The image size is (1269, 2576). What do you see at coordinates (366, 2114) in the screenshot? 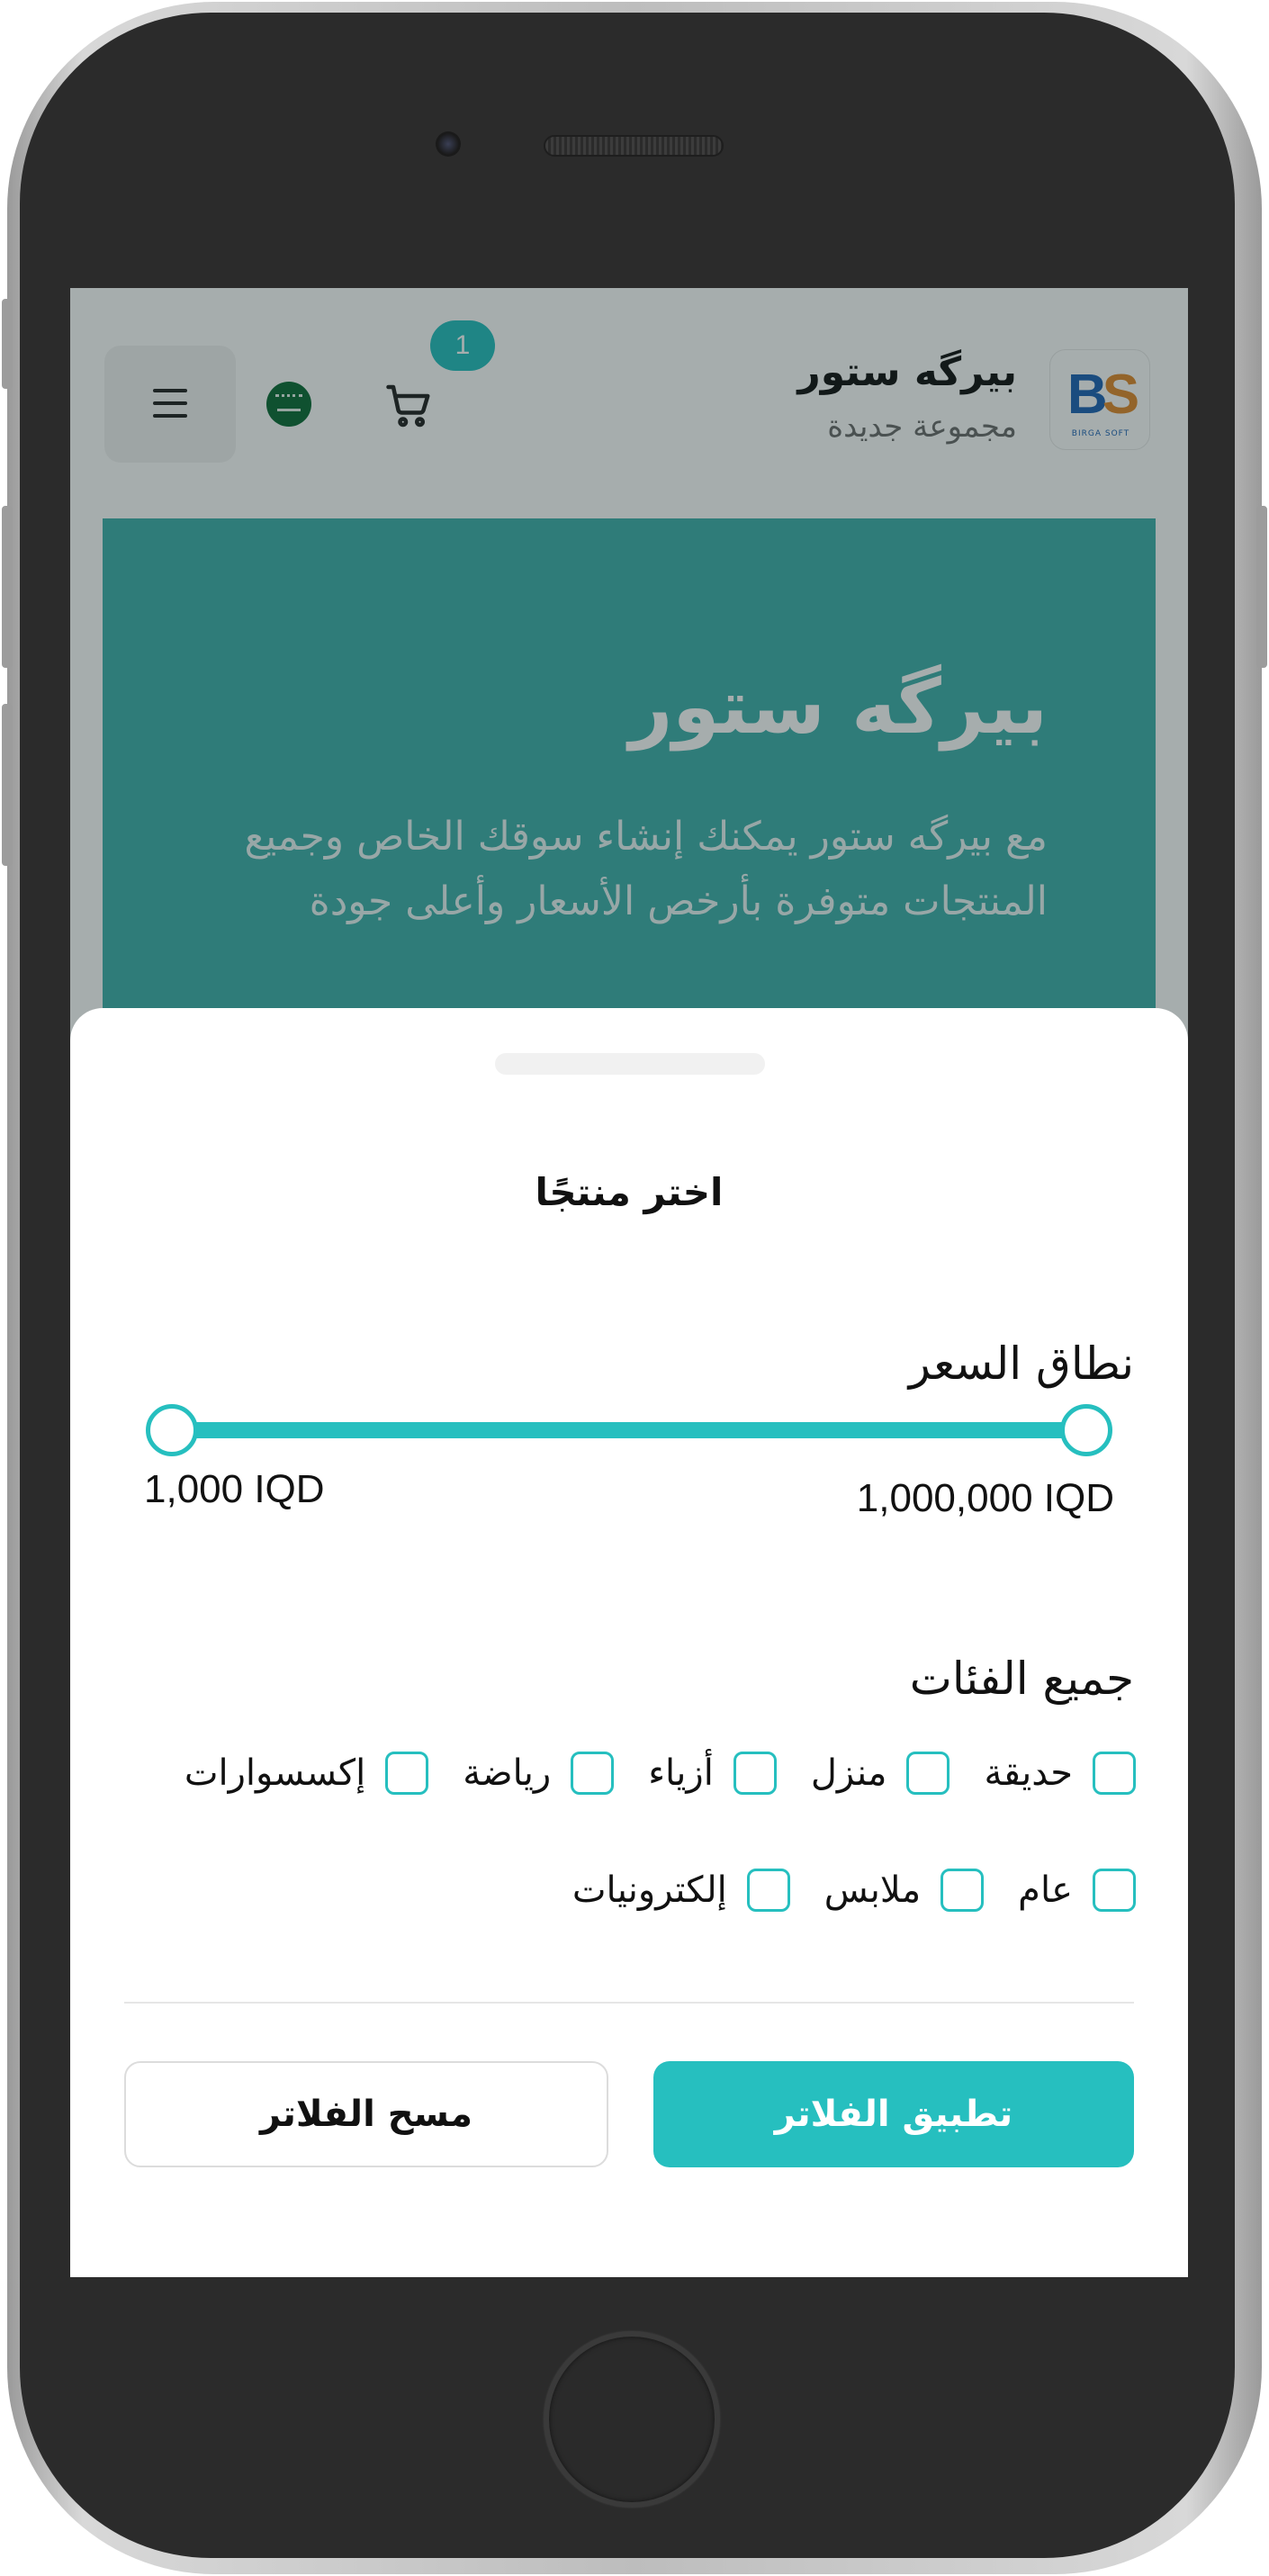
I see `clear-filters-button: مسح الفلاتر` at bounding box center [366, 2114].